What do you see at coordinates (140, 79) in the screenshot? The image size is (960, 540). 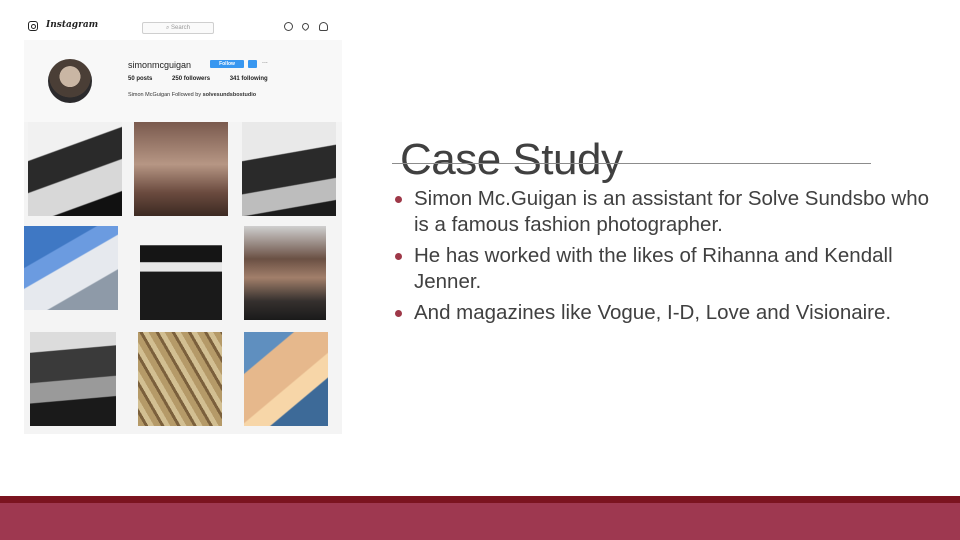 I see `posts-count: 50 posts` at bounding box center [140, 79].